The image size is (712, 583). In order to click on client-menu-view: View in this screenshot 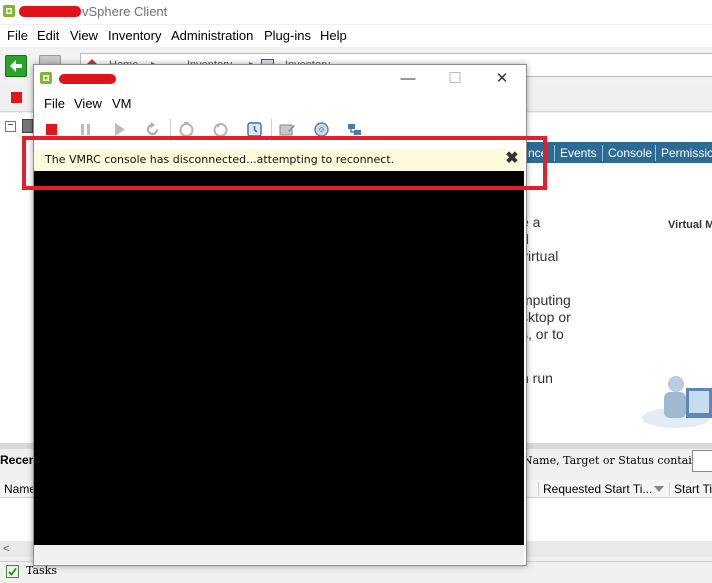, I will do `click(84, 35)`.